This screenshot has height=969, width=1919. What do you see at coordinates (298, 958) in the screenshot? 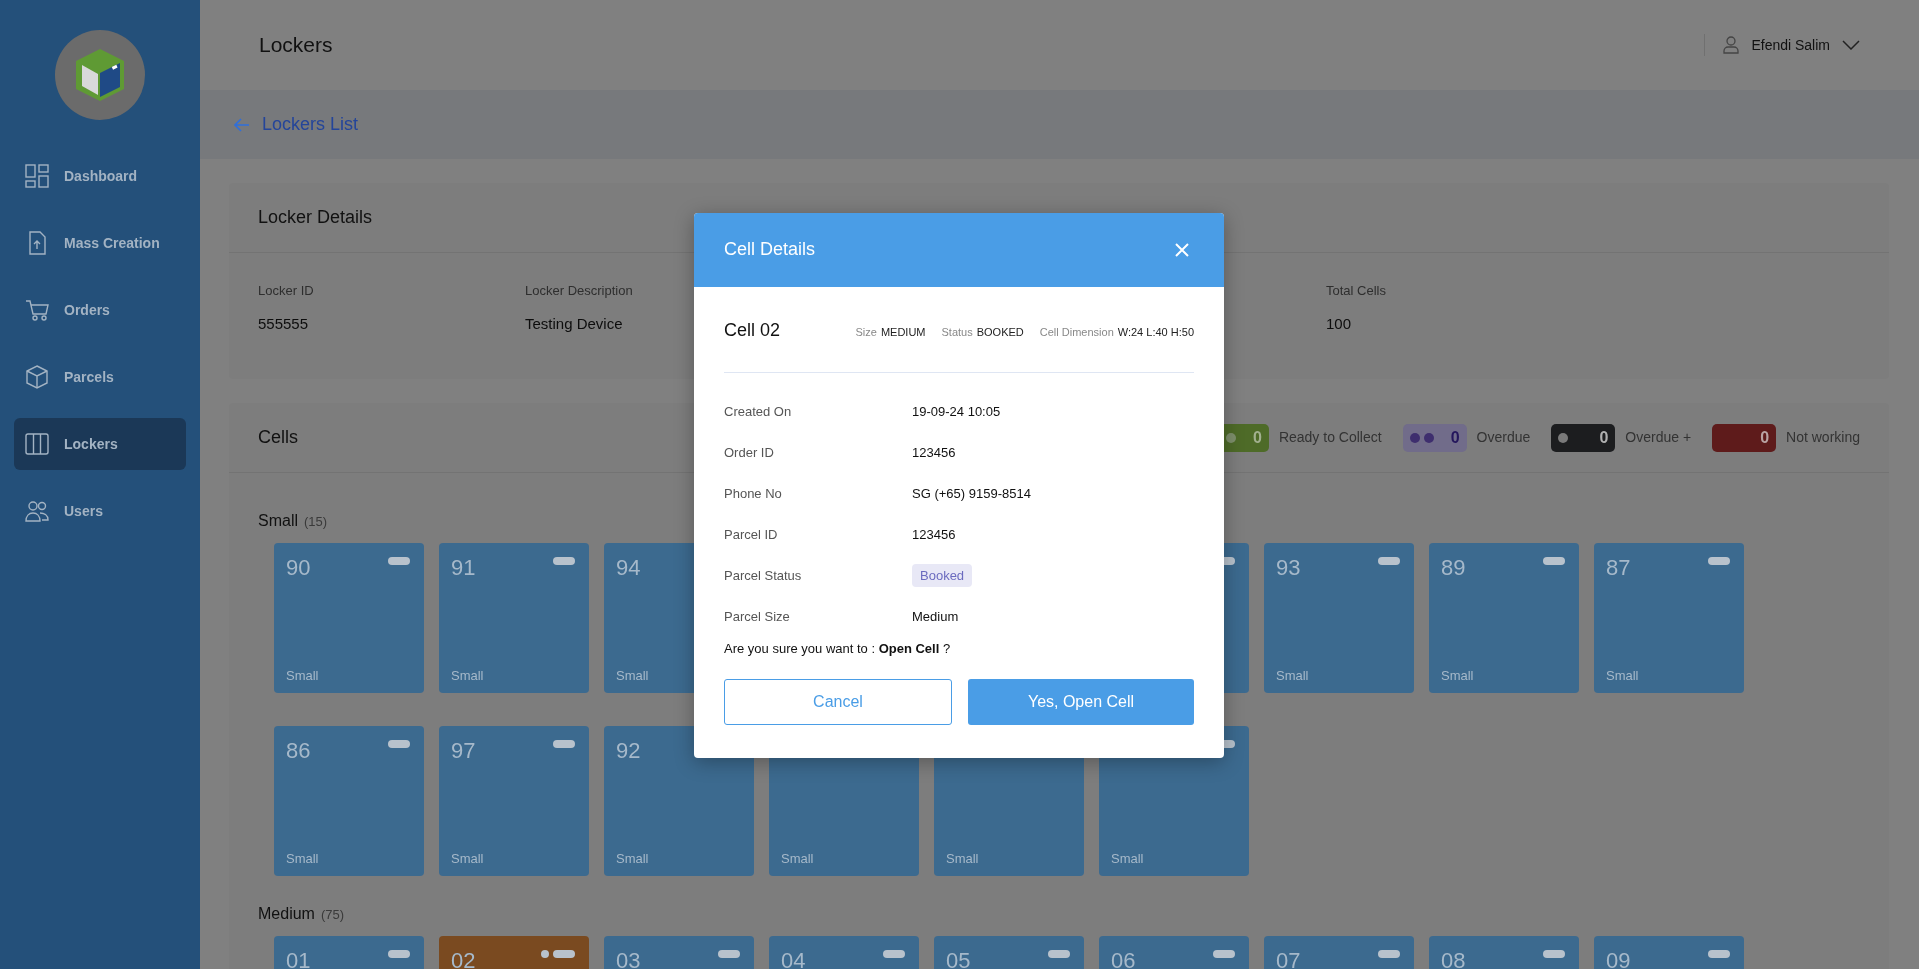
I see `cell-number: 01` at bounding box center [298, 958].